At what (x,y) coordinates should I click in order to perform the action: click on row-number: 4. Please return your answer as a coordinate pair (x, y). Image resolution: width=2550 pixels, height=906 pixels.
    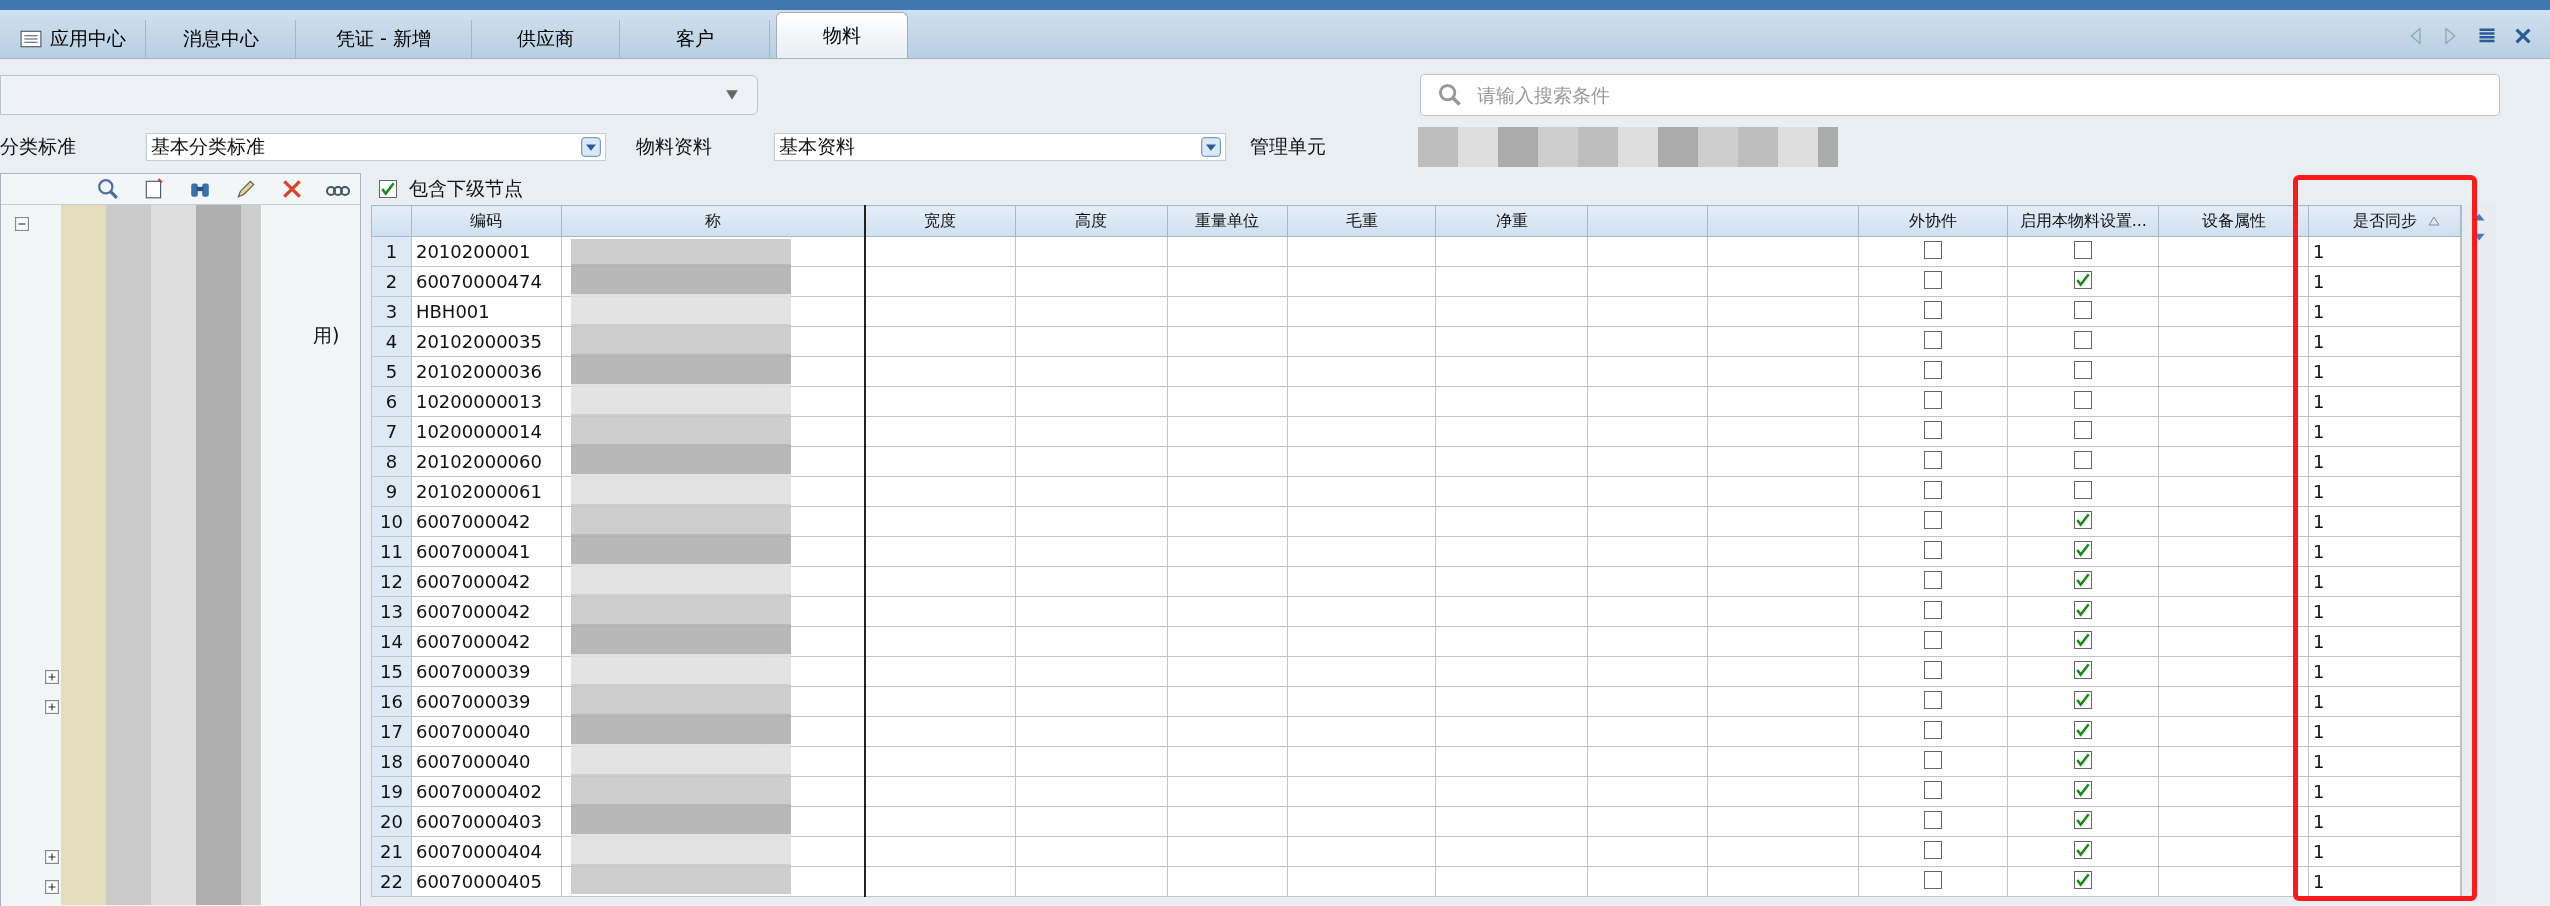
    Looking at the image, I should click on (391, 341).